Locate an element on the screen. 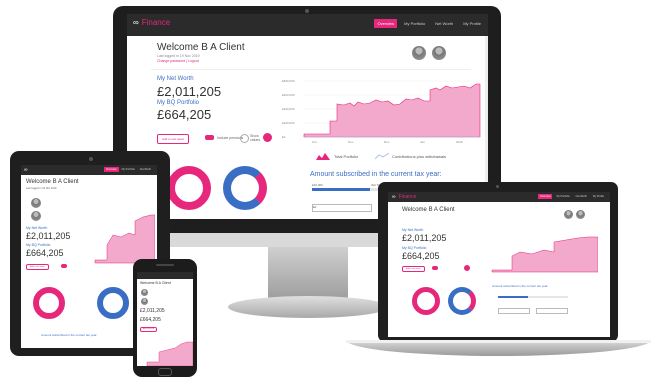 This screenshot has width=663, height=379. tablet-net-worth-label: My Net Worth is located at coordinates (37, 228).